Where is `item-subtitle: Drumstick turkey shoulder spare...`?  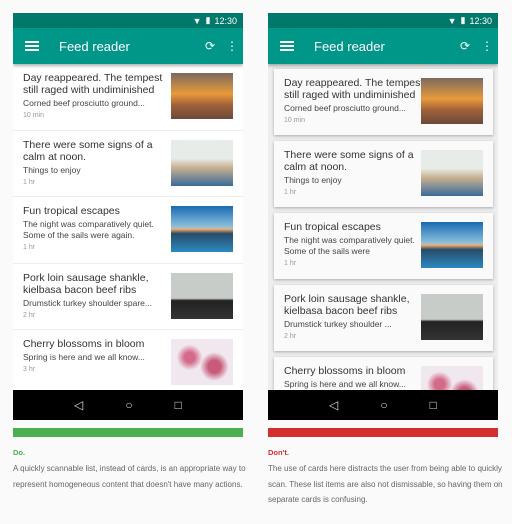 item-subtitle: Drumstick turkey shoulder spare... is located at coordinates (87, 302).